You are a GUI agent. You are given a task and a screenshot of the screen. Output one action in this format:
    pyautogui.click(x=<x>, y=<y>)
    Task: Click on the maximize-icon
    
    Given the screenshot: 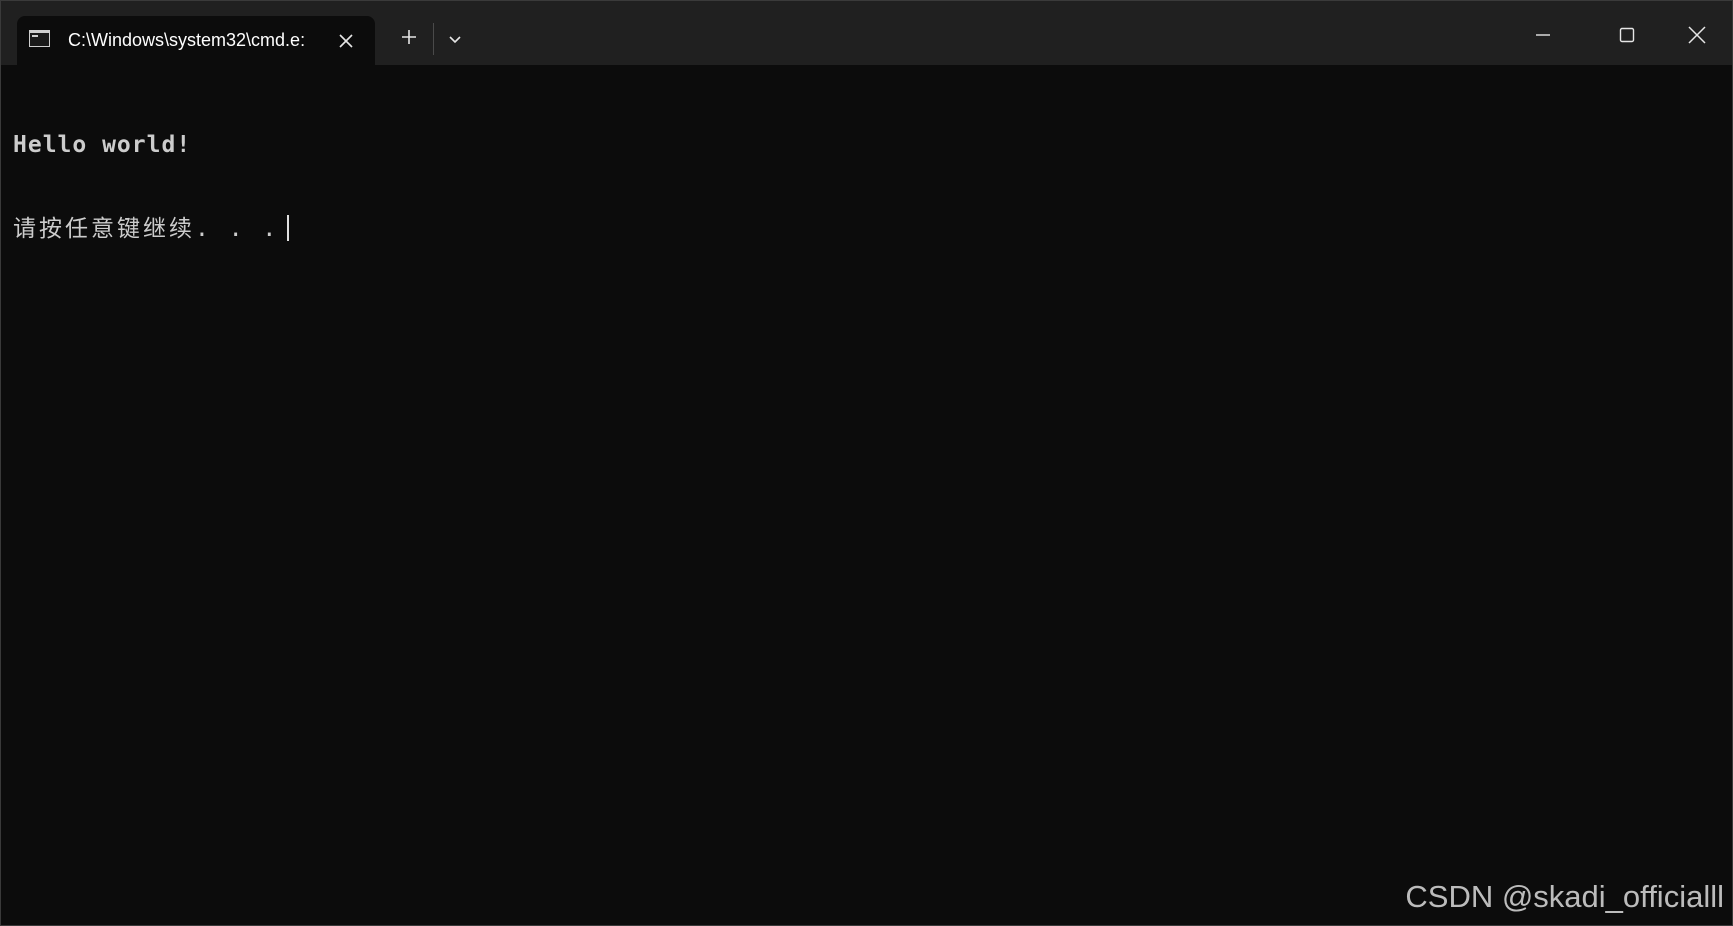 What is the action you would take?
    pyautogui.click(x=1627, y=35)
    